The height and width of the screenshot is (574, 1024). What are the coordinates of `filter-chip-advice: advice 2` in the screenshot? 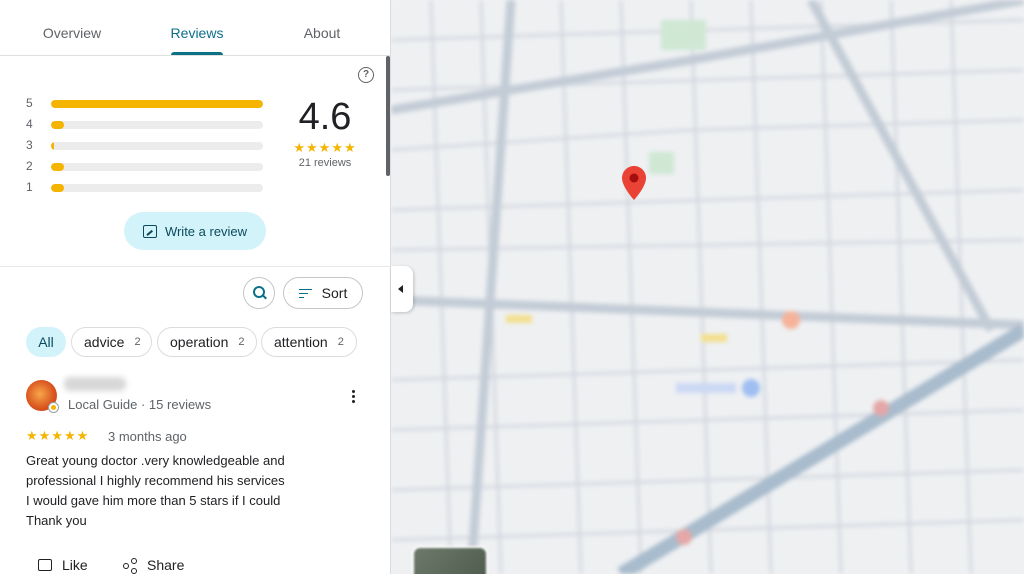 It's located at (111, 342).